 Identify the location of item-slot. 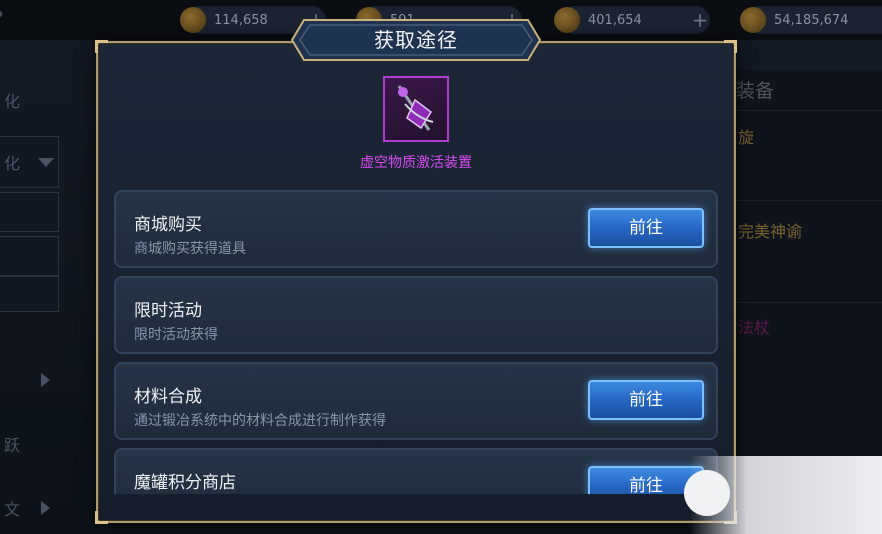
(416, 109).